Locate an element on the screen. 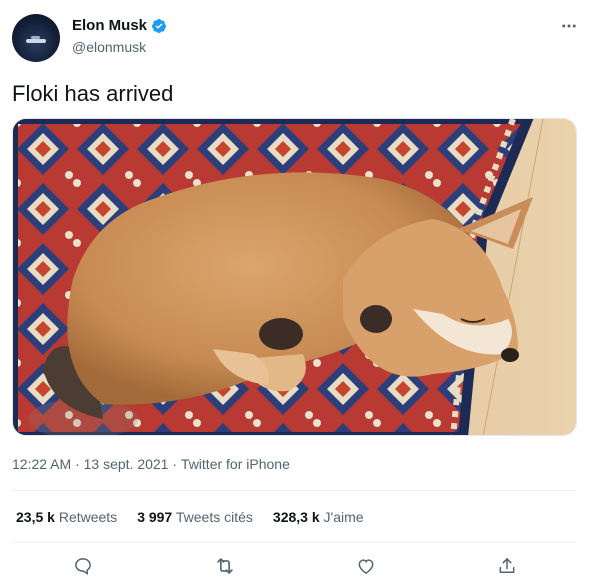 The height and width of the screenshot is (584, 596). retweets-stat: 23,5 k Retweets is located at coordinates (66, 517).